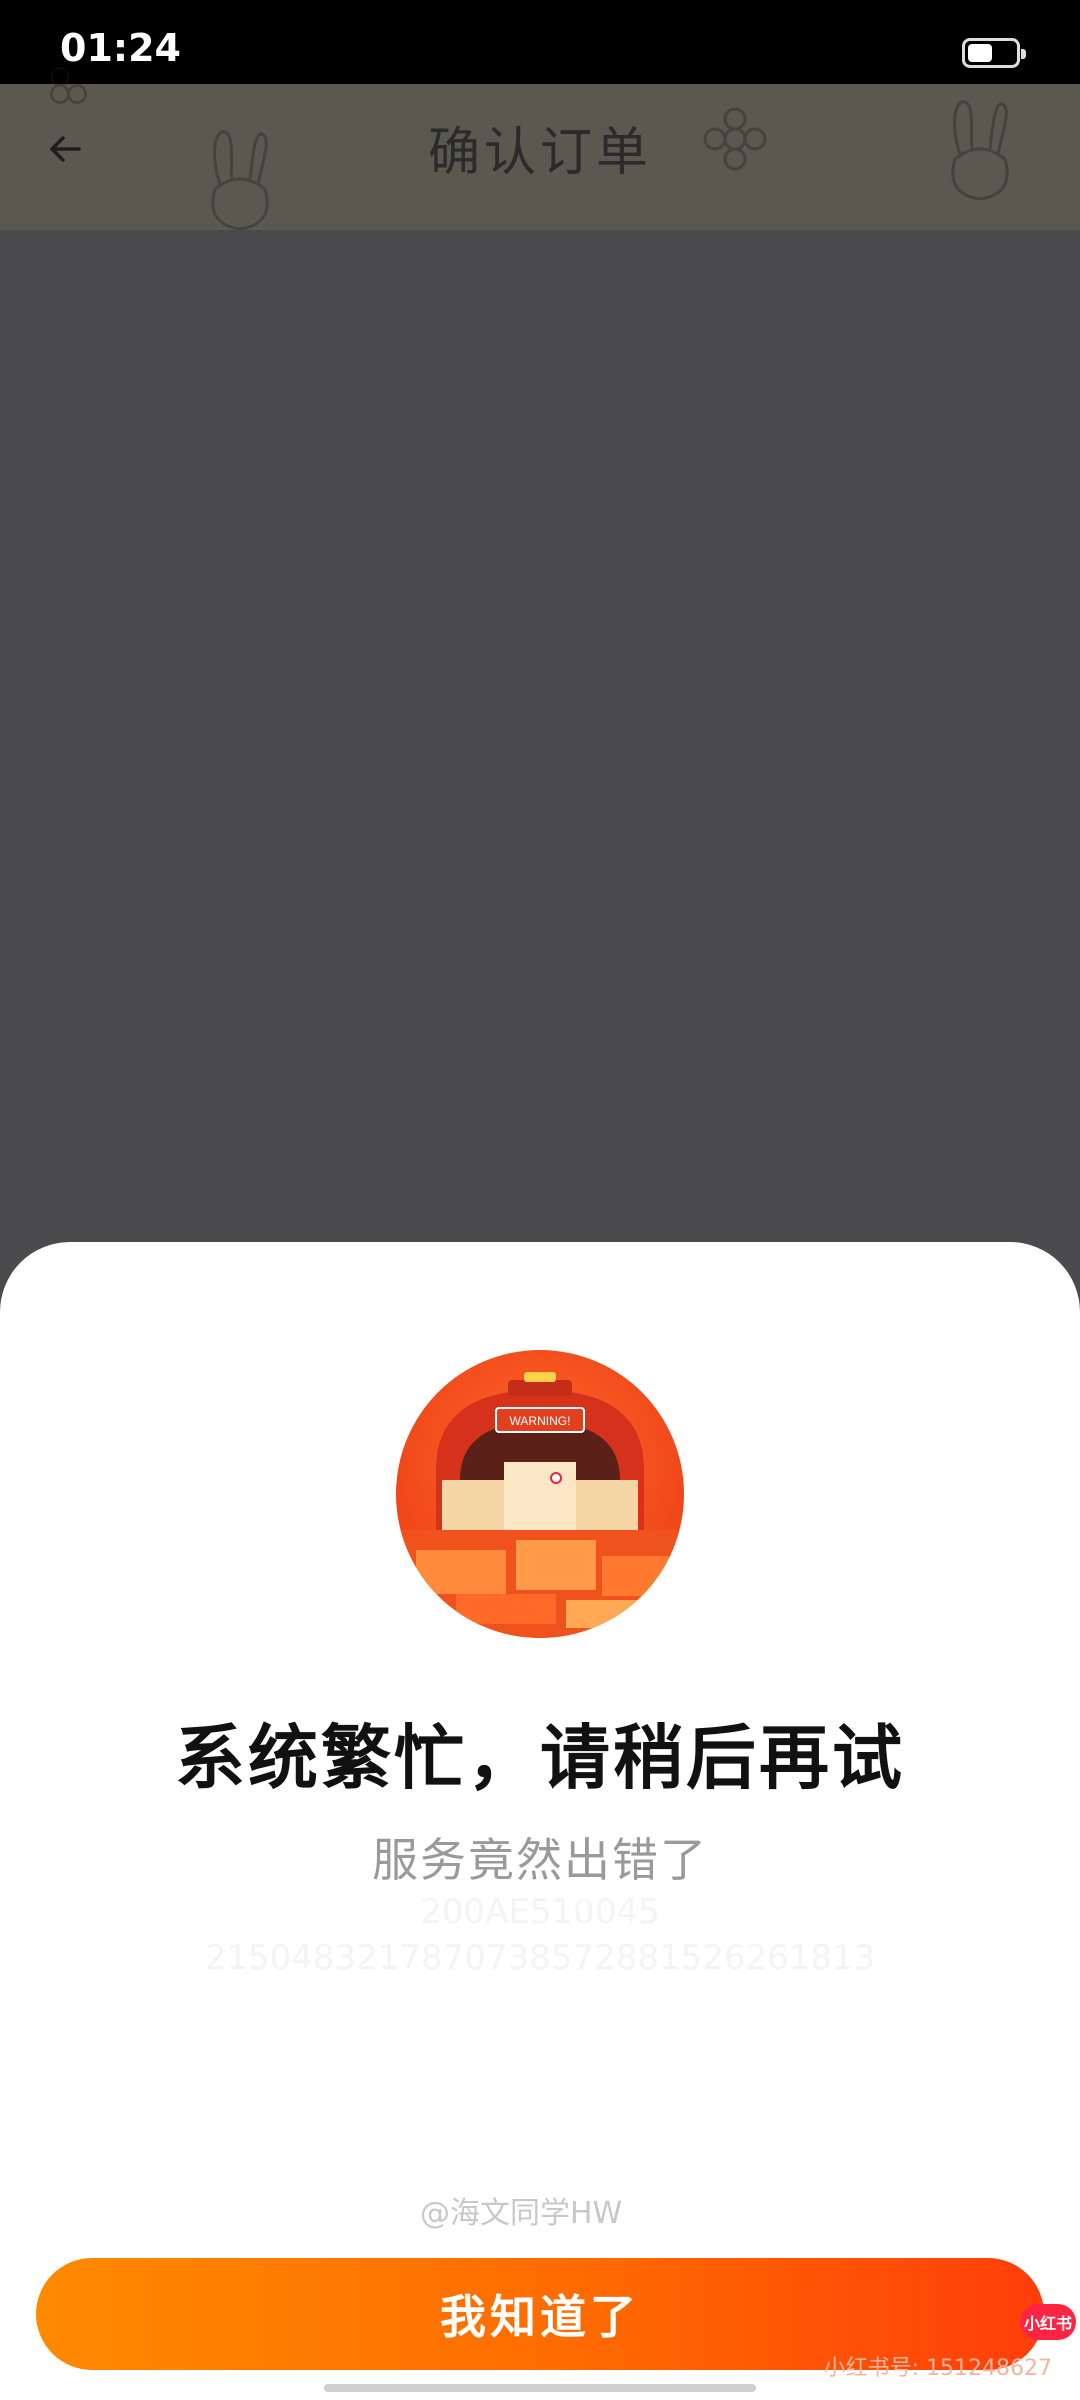 This screenshot has height=2400, width=1080. Describe the element at coordinates (540, 2388) in the screenshot. I see `home-indicator` at that location.